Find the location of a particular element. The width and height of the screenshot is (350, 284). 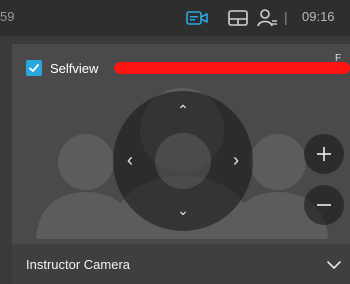

camera-select-dropdown: Instructor Camera is located at coordinates (181, 264).